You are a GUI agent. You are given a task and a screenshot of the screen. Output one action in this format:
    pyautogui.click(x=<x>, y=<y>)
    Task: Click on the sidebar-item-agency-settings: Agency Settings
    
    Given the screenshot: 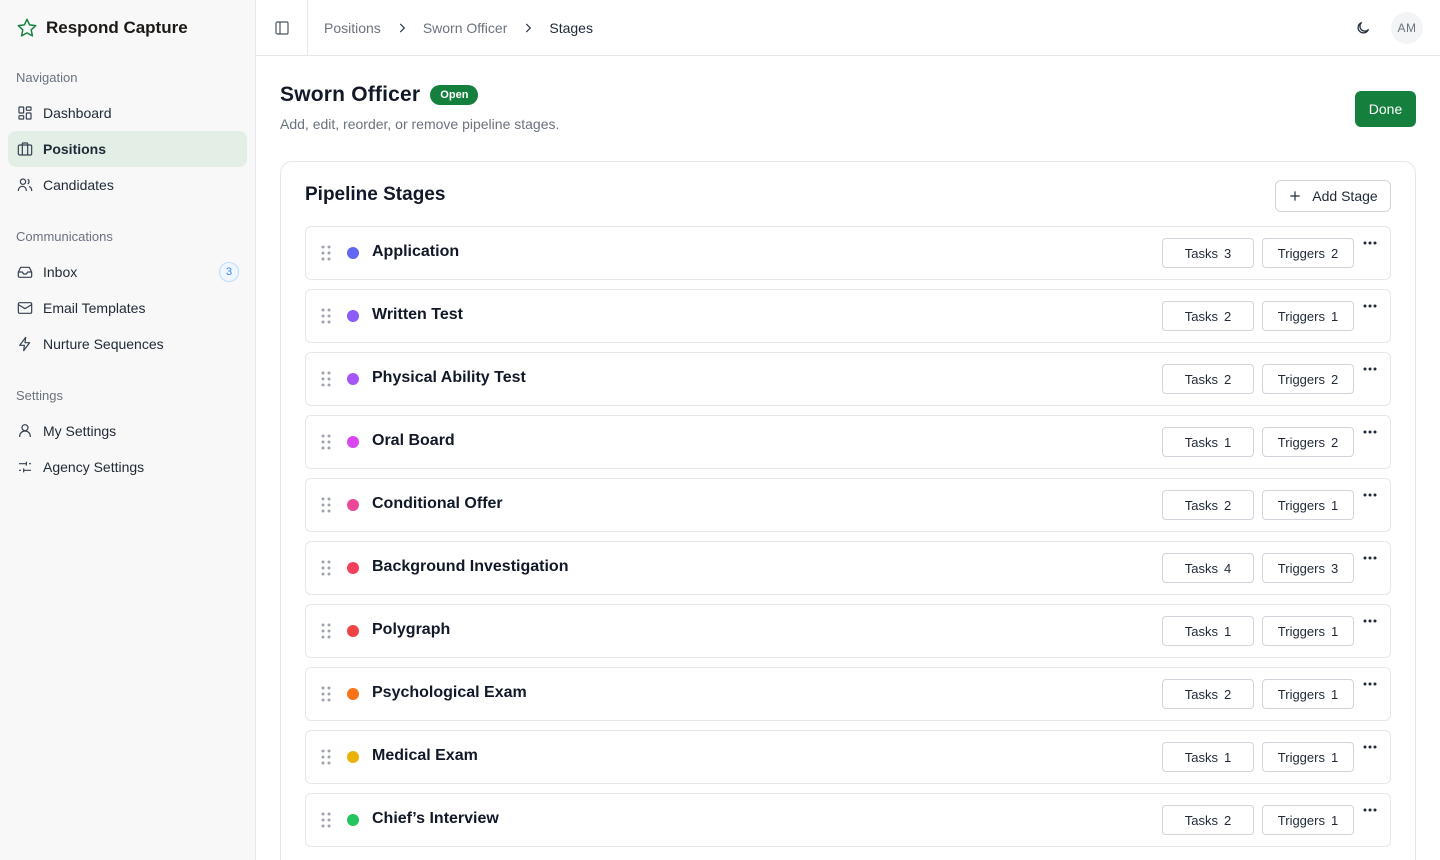 What is the action you would take?
    pyautogui.click(x=127, y=467)
    